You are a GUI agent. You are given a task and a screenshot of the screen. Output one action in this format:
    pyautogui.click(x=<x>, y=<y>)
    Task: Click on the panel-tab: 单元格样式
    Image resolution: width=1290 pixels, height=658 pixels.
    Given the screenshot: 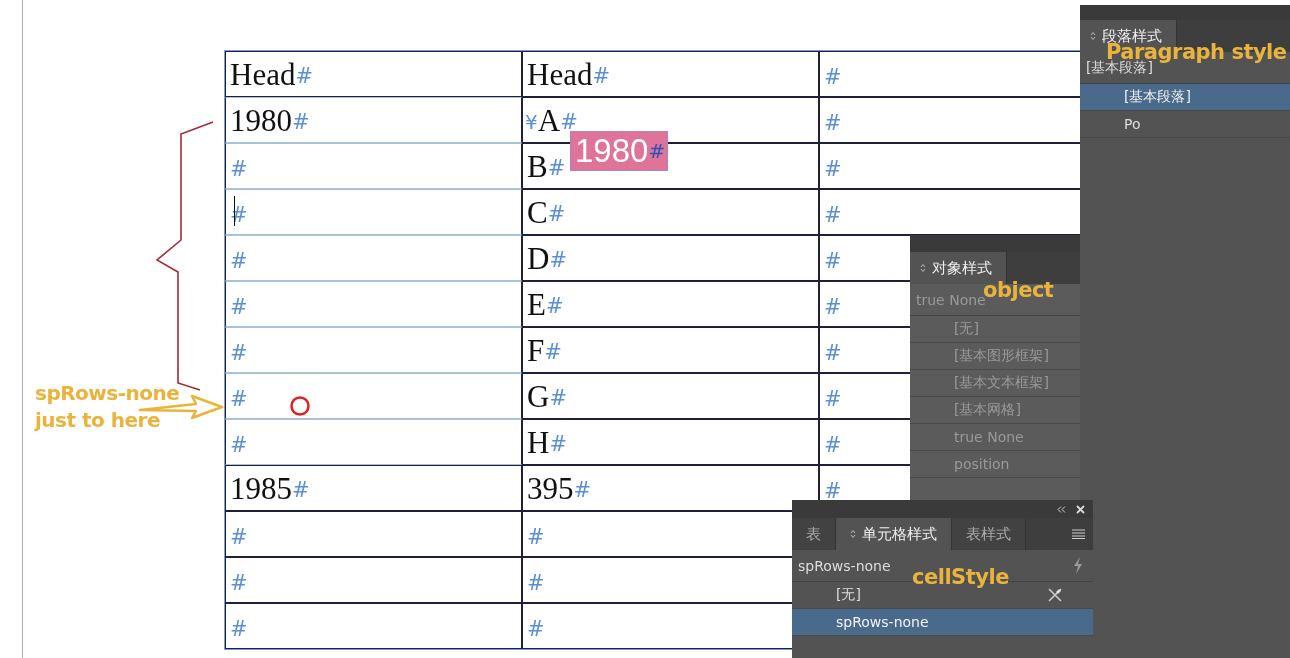 What is the action you would take?
    pyautogui.click(x=894, y=534)
    